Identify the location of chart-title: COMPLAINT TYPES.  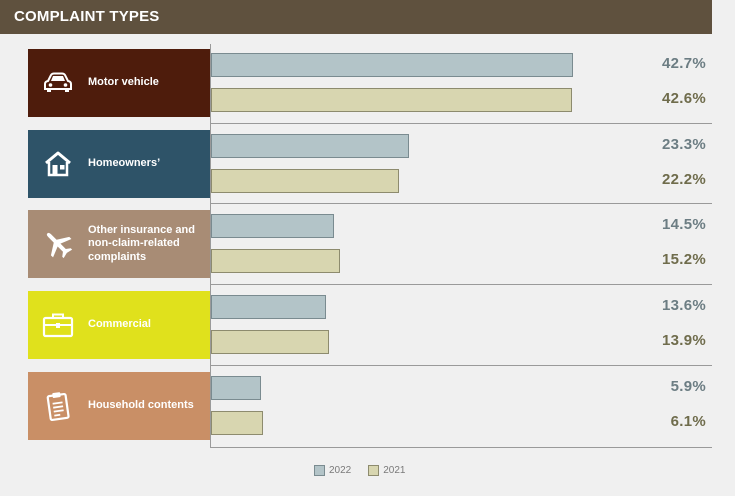
(87, 16).